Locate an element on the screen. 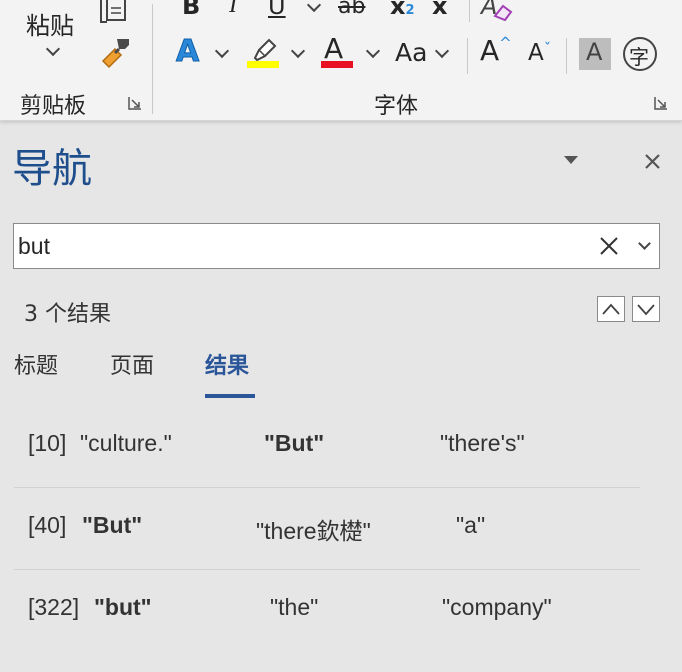  svg-text: A is located at coordinates (488, 10).